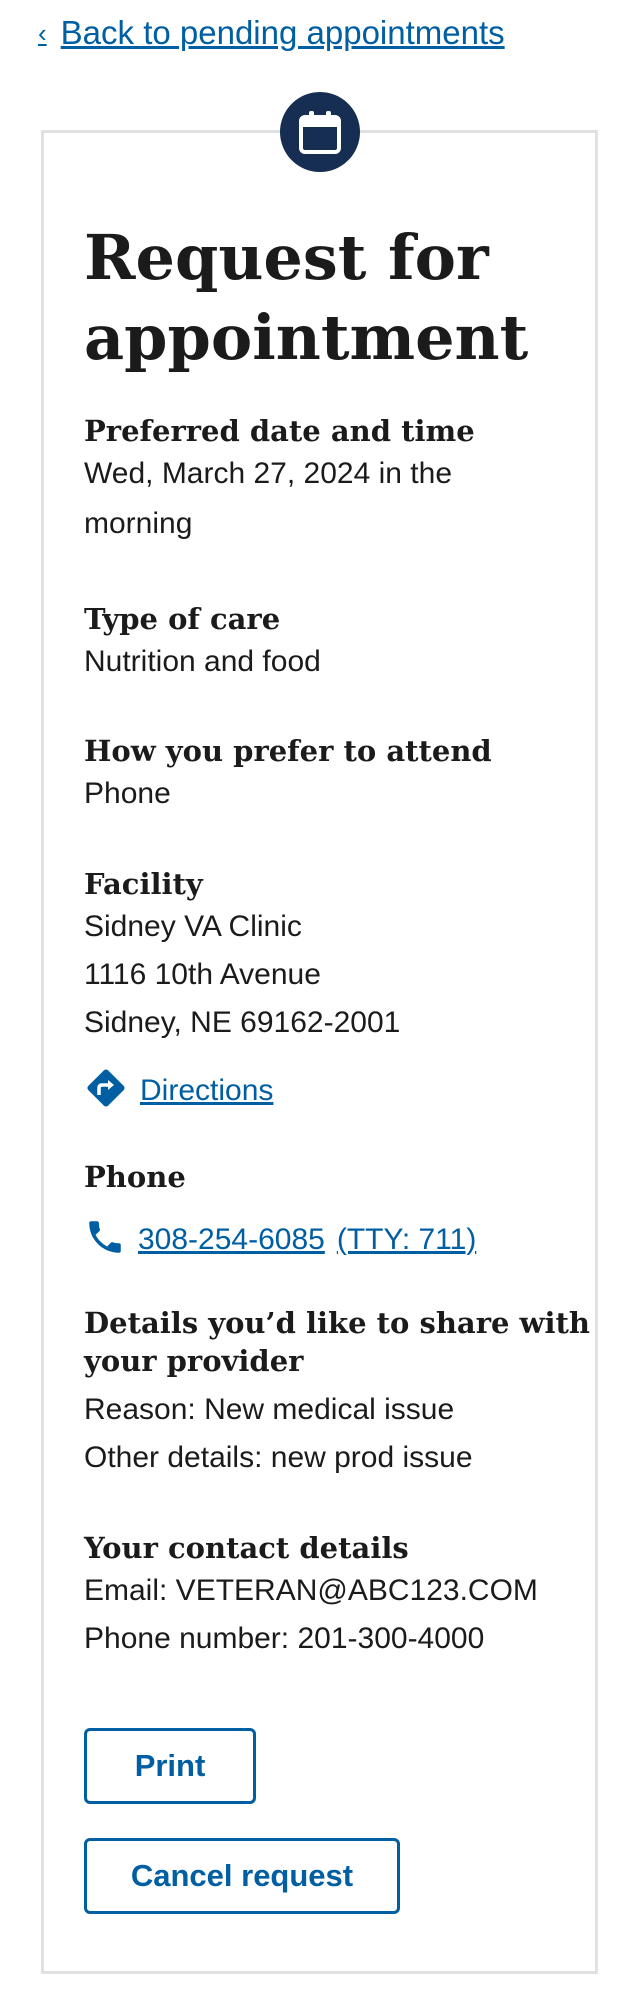 This screenshot has width=640, height=2009. Describe the element at coordinates (194, 1361) in the screenshot. I see `details-label-line2: your provider` at that location.